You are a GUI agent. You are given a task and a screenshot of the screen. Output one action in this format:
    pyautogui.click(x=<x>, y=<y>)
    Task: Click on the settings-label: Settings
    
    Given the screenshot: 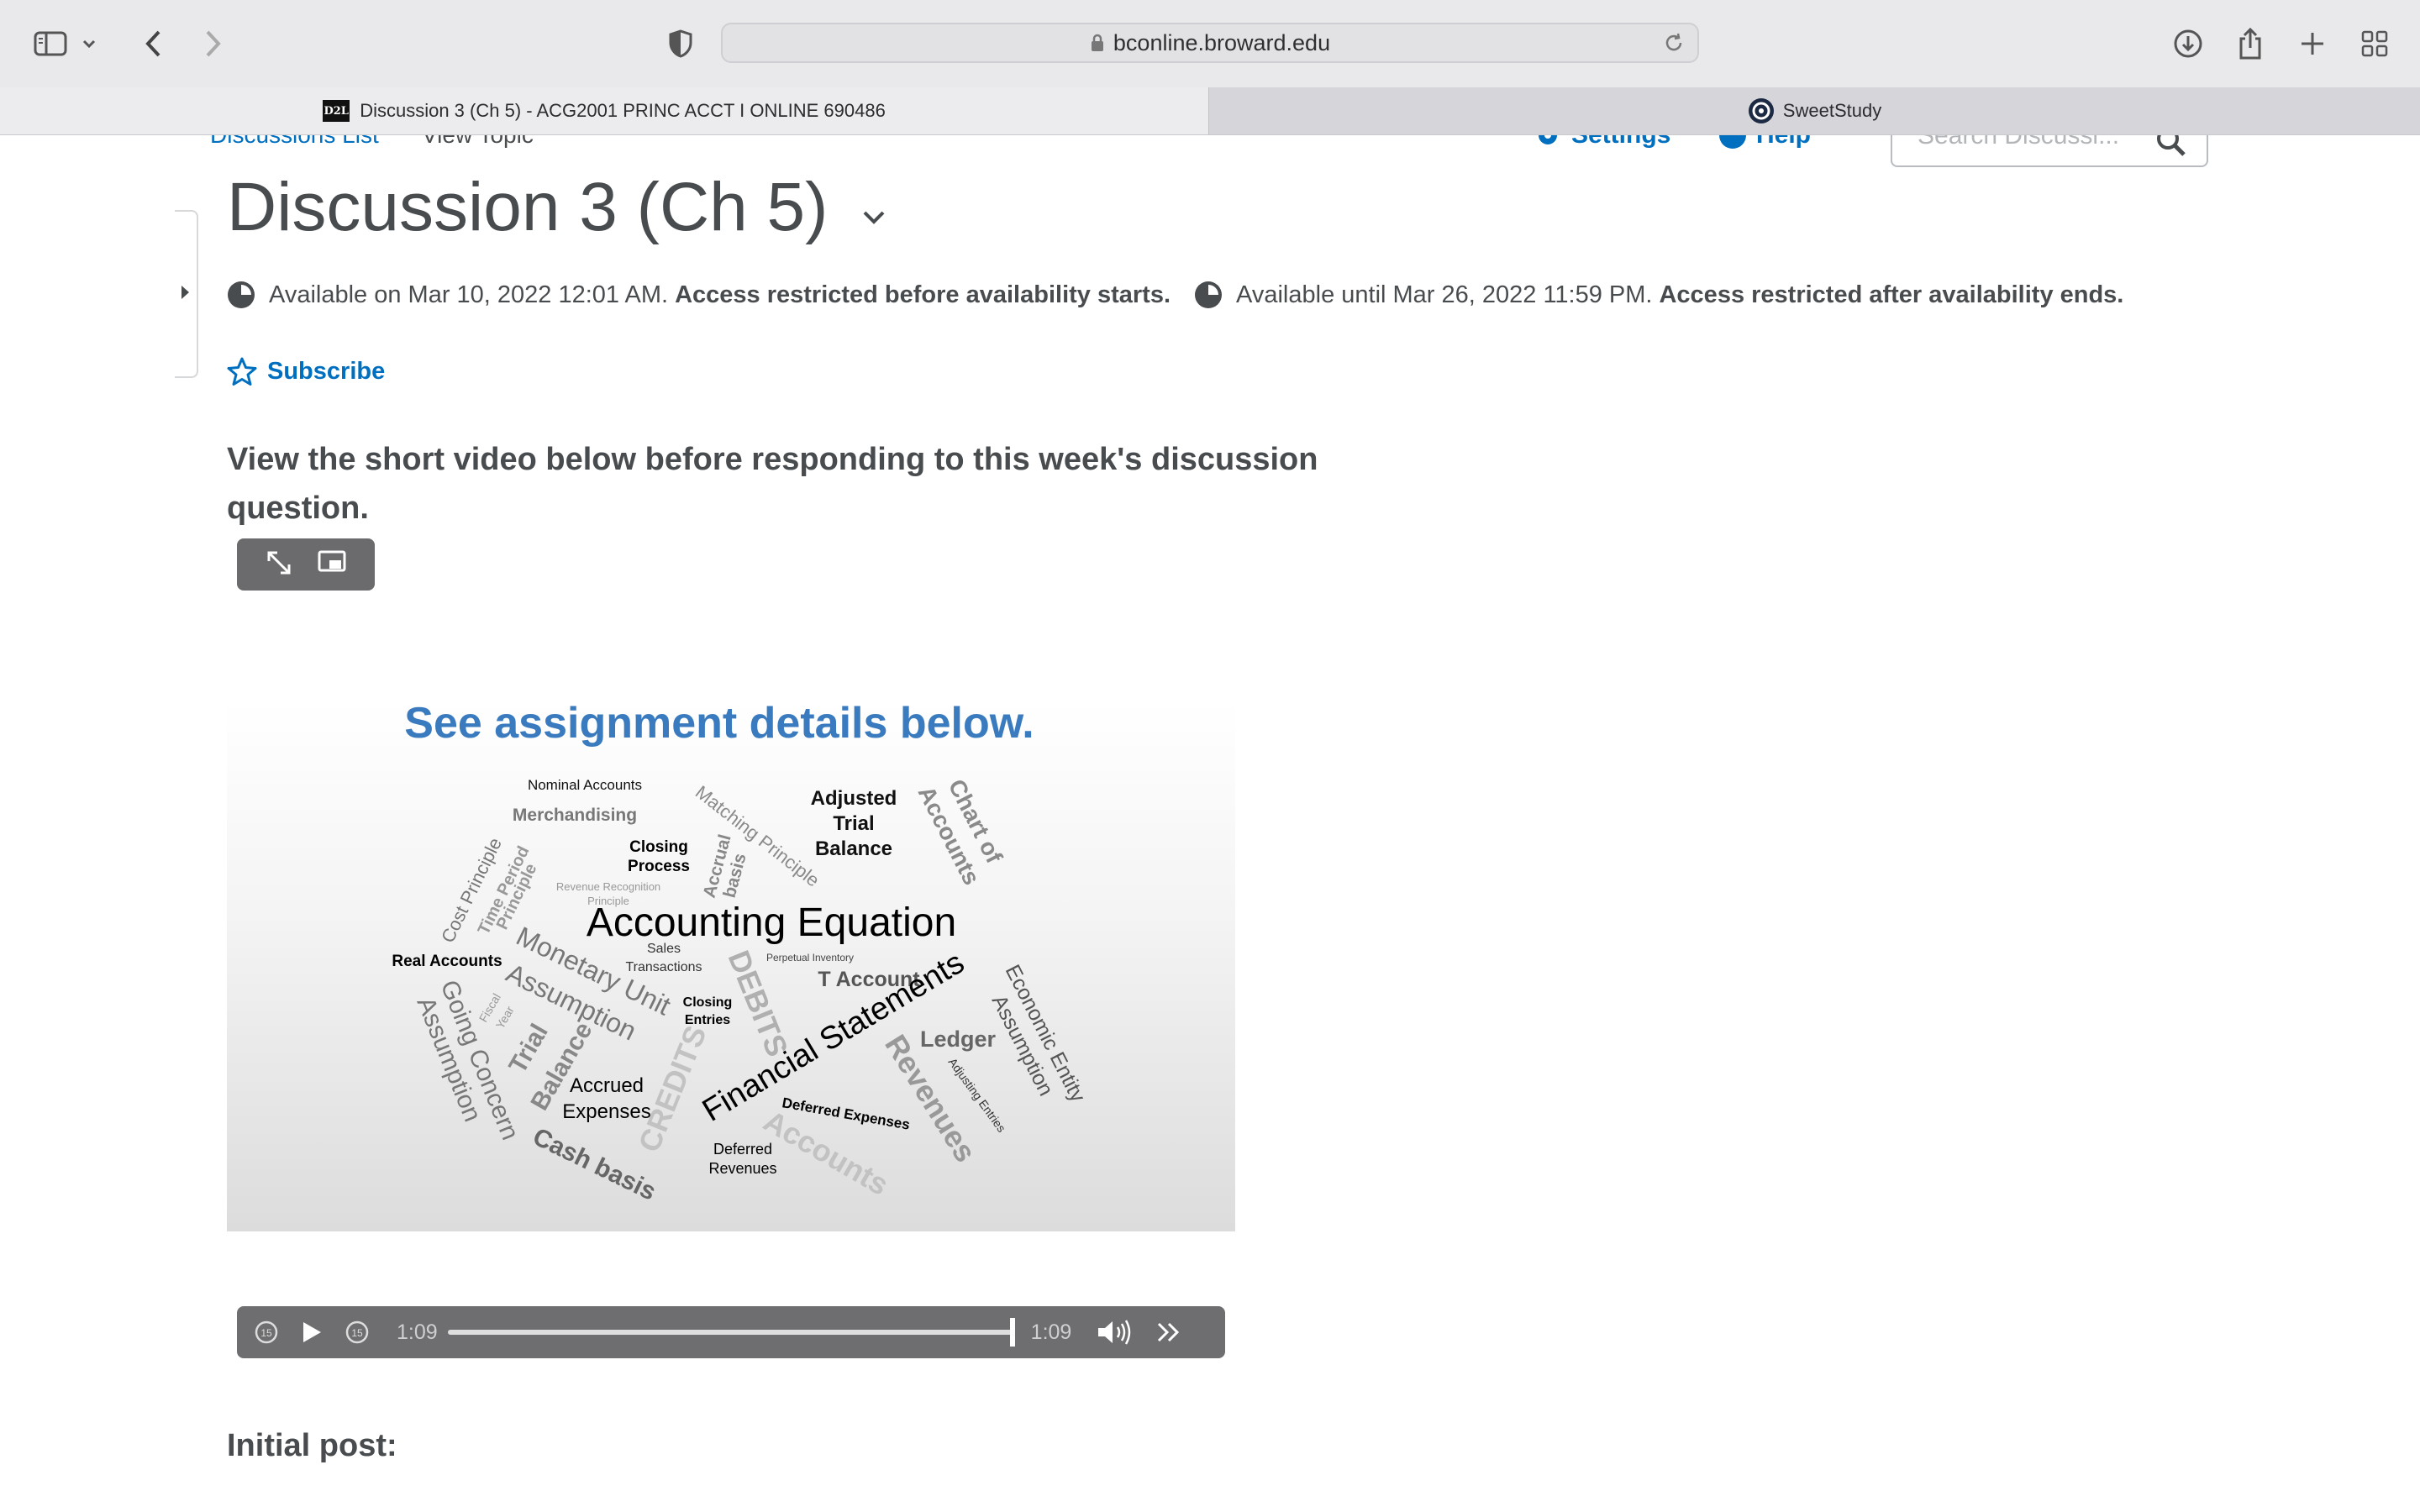 What is the action you would take?
    pyautogui.click(x=1620, y=142)
    